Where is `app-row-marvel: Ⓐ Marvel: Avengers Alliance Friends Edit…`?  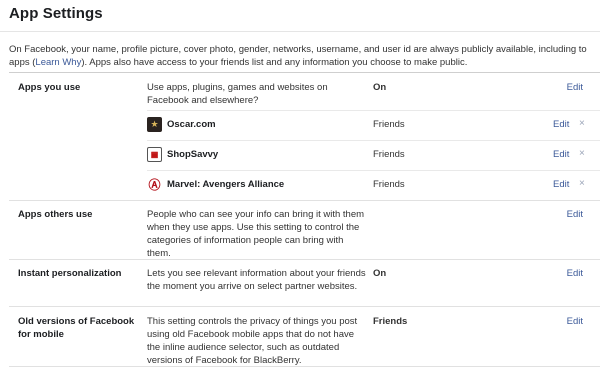 app-row-marvel: Ⓐ Marvel: Avengers Alliance Friends Edit… is located at coordinates (373, 185).